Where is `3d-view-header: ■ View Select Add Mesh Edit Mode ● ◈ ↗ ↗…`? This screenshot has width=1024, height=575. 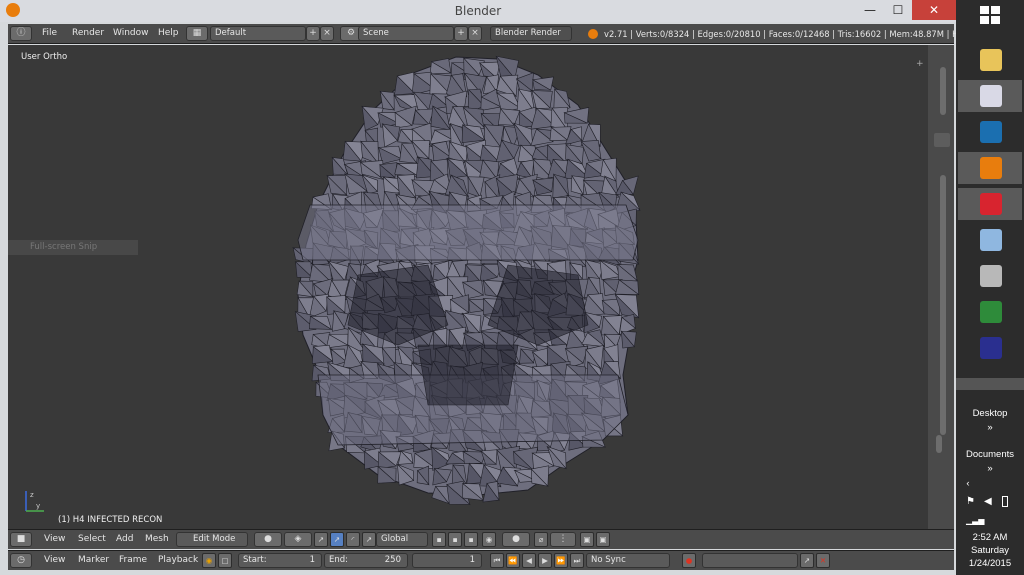 3d-view-header: ■ View Select Add Mesh Edit Mode ● ◈ ↗ ↗… is located at coordinates (481, 539).